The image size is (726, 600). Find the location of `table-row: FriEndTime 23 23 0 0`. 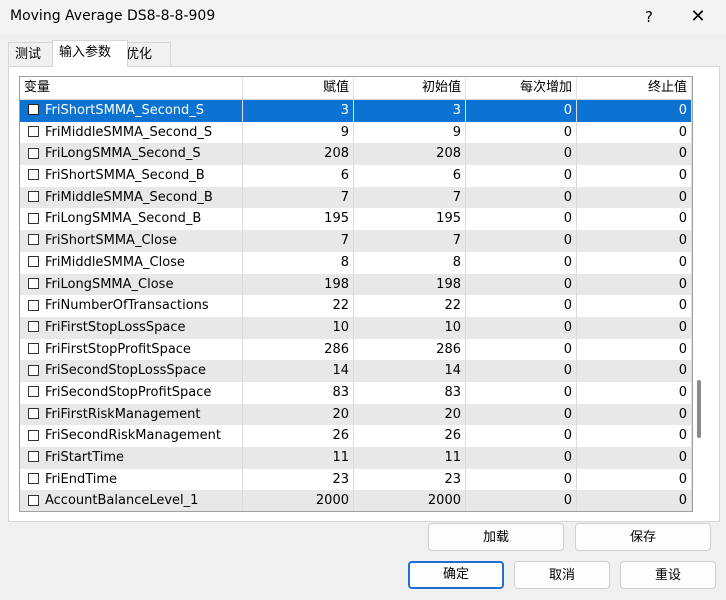

table-row: FriEndTime 23 23 0 0 is located at coordinates (356, 479).